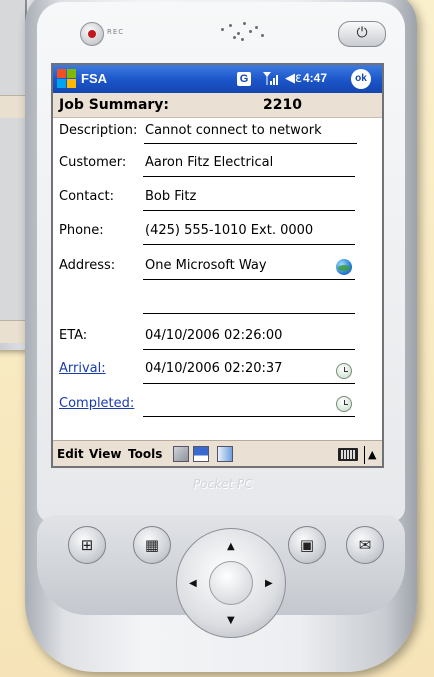 This screenshot has height=677, width=434. What do you see at coordinates (272, 79) in the screenshot?
I see `signal-icon` at bounding box center [272, 79].